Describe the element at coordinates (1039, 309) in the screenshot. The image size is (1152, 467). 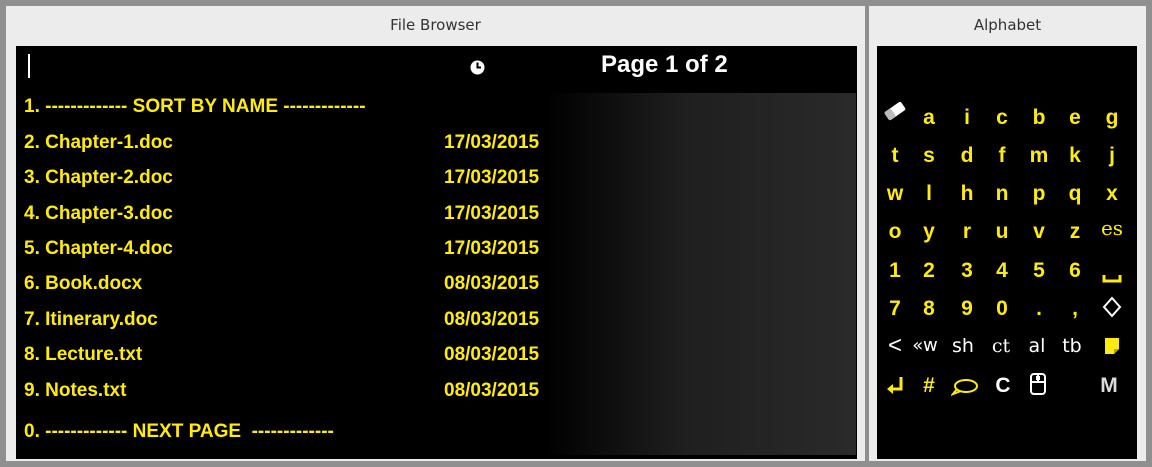
I see `key-period: .` at that location.